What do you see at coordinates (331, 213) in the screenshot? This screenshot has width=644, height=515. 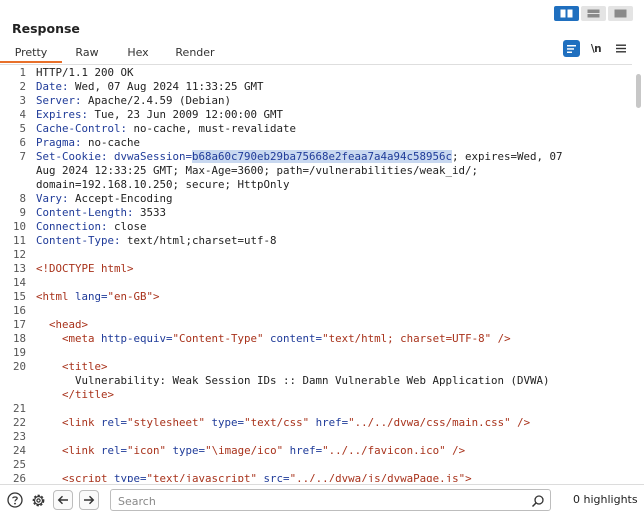 I see `line-content: Content-Length: 3533` at bounding box center [331, 213].